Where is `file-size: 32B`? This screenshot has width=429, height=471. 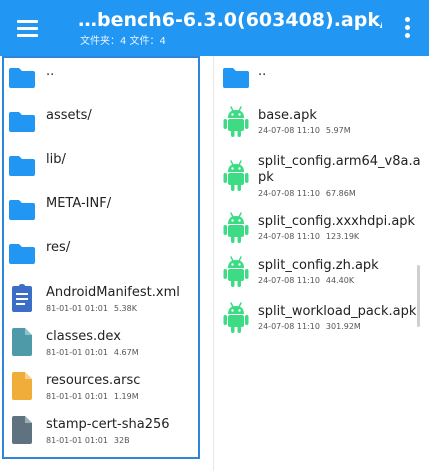 file-size: 32B is located at coordinates (121, 440).